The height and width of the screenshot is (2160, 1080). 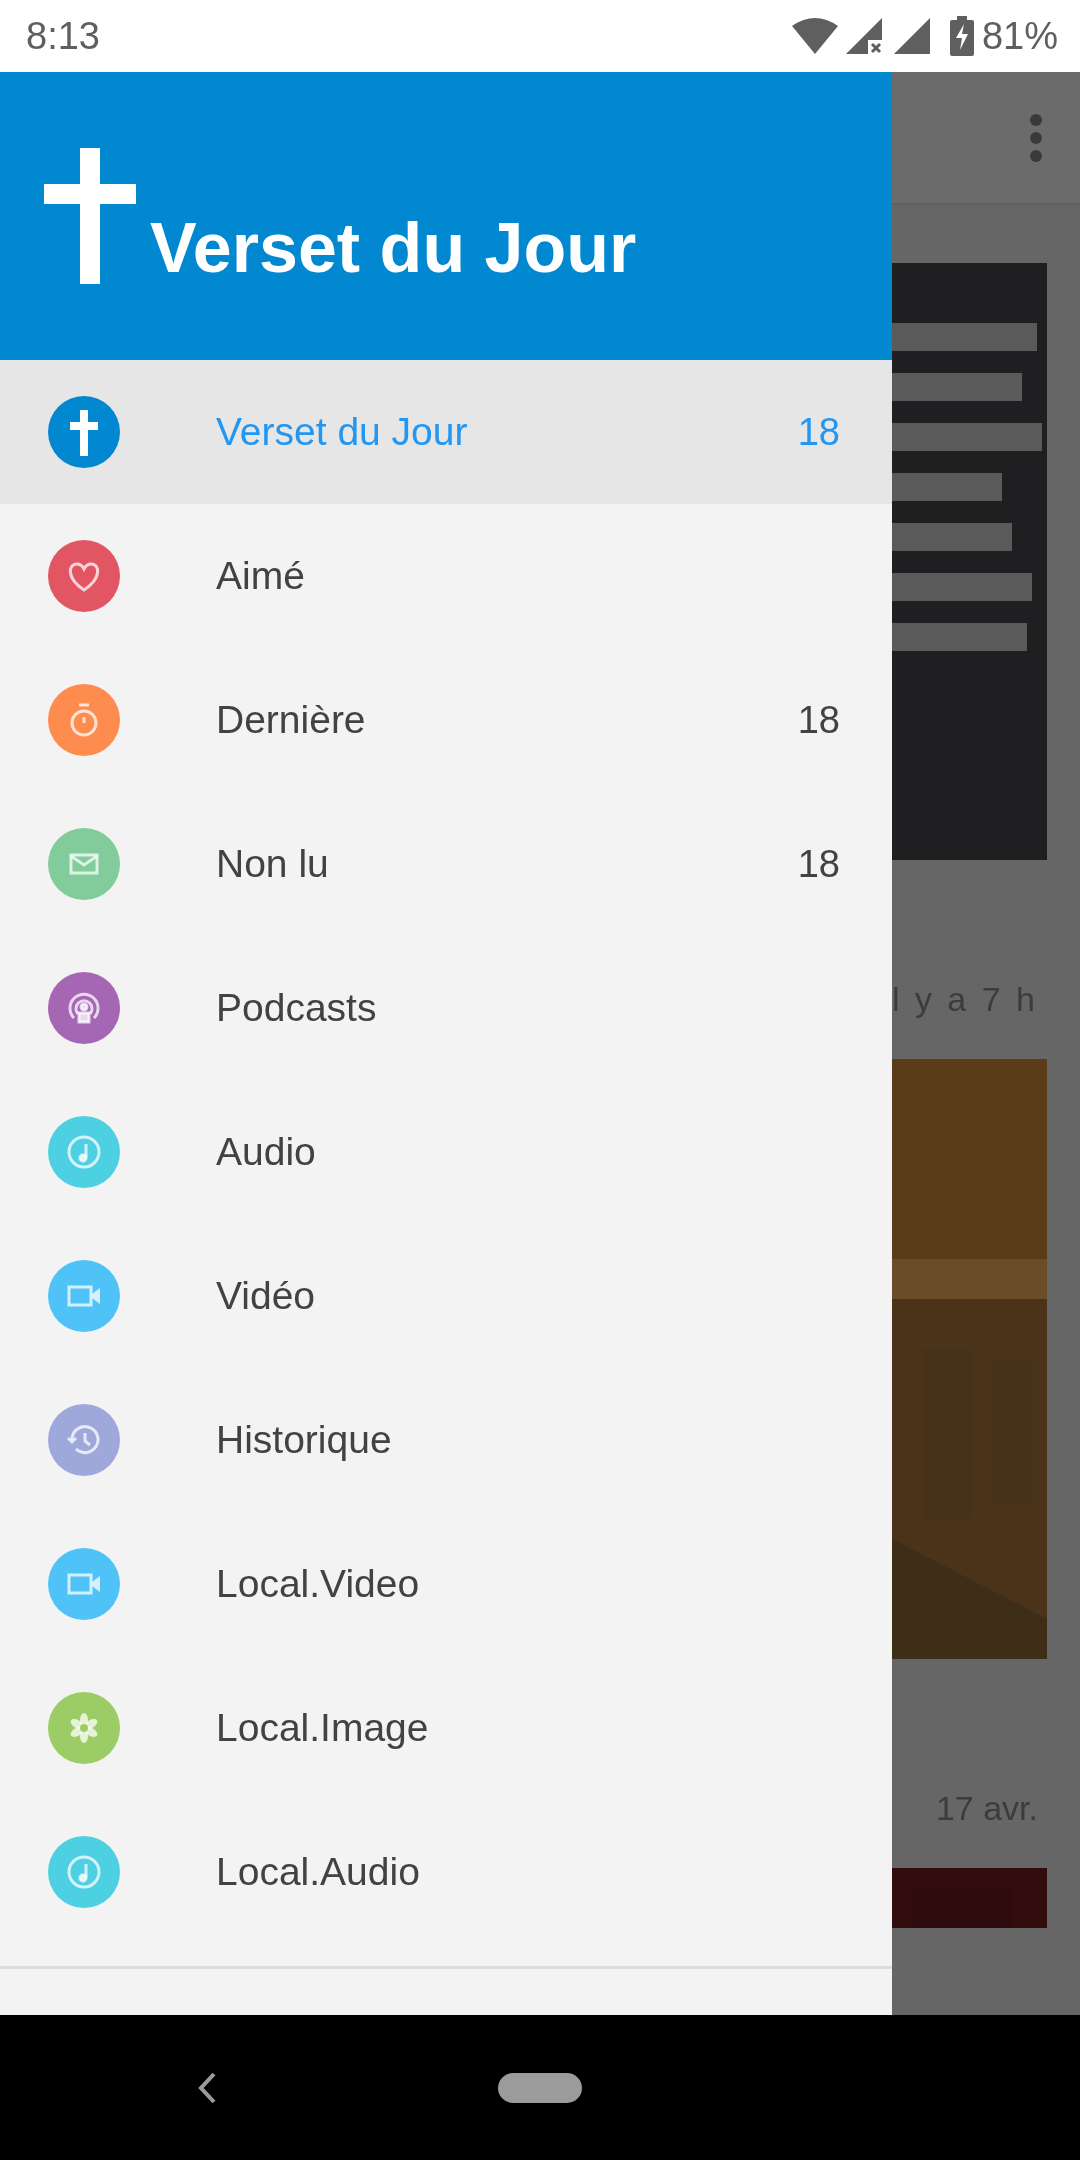 What do you see at coordinates (446, 720) in the screenshot?
I see `drawer-item: Dernière 18` at bounding box center [446, 720].